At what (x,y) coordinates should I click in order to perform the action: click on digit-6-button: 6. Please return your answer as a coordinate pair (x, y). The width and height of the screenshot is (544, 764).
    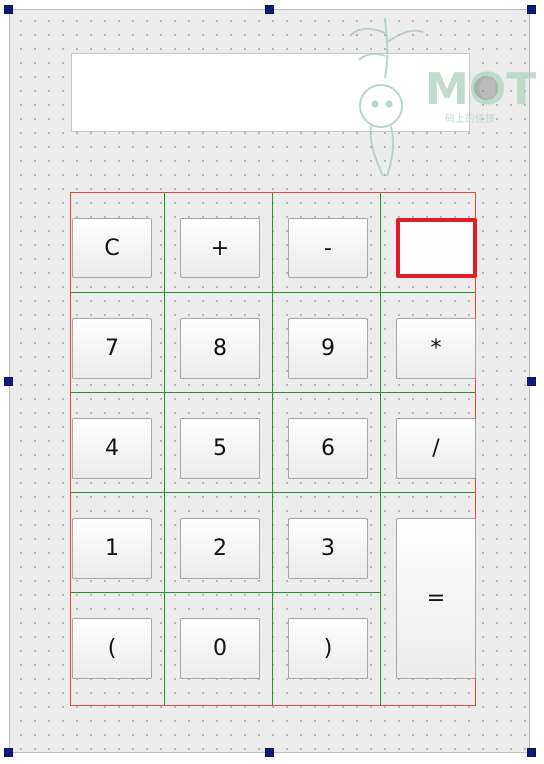
    Looking at the image, I should click on (328, 448).